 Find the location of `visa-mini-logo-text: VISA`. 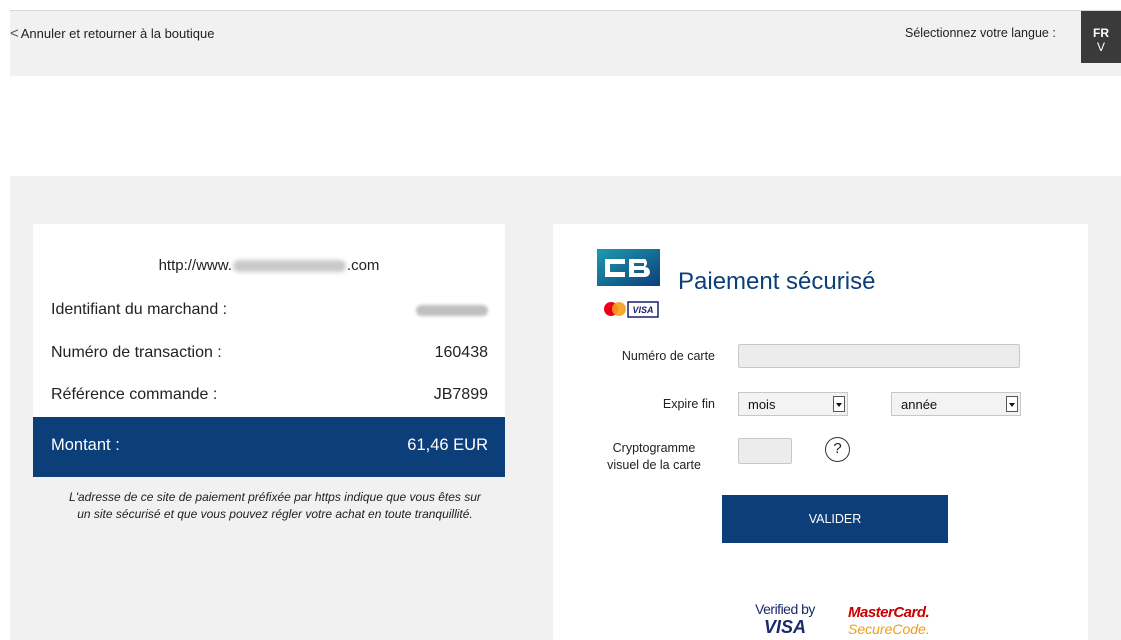

visa-mini-logo-text: VISA is located at coordinates (642, 310).